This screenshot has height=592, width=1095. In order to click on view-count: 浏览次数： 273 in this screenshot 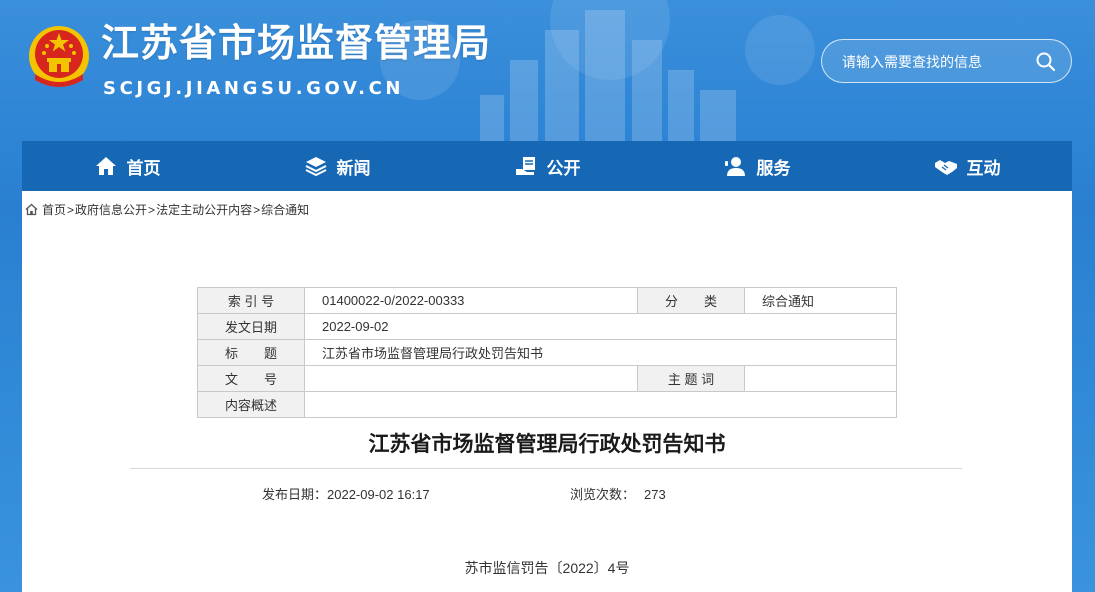, I will do `click(618, 493)`.